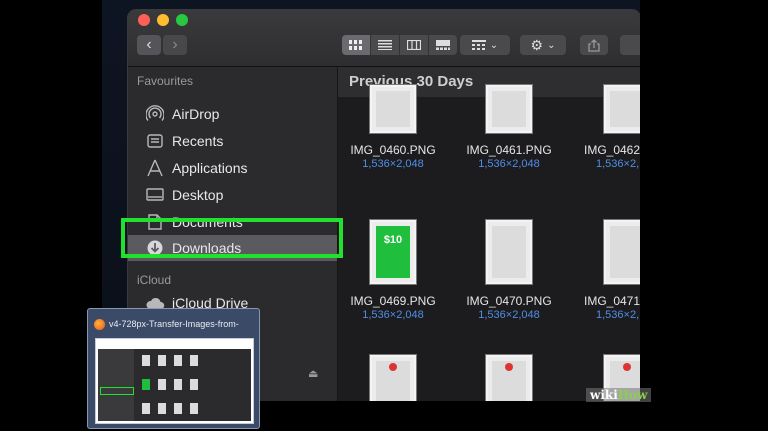 This screenshot has height=431, width=768. I want to click on downloads-highlight-box, so click(232, 238).